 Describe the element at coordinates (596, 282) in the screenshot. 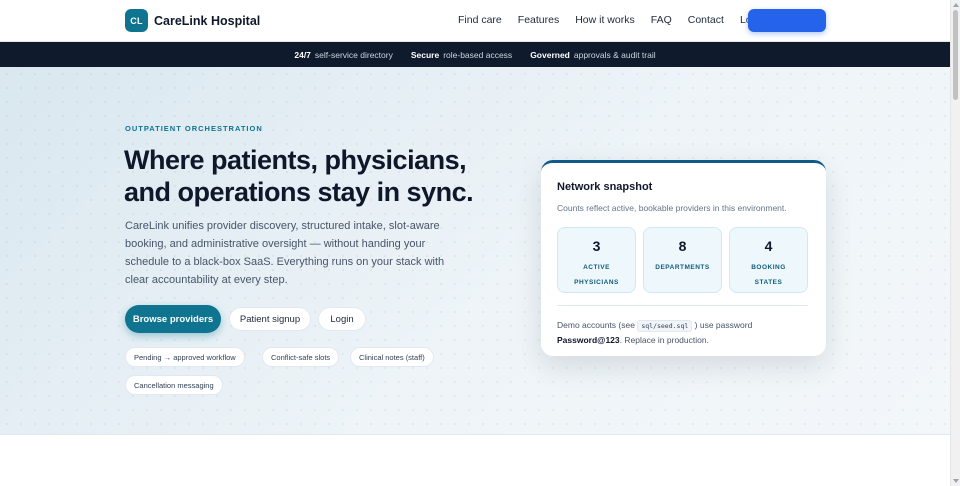

I see `stat-label-line: PHYSICIANS` at that location.